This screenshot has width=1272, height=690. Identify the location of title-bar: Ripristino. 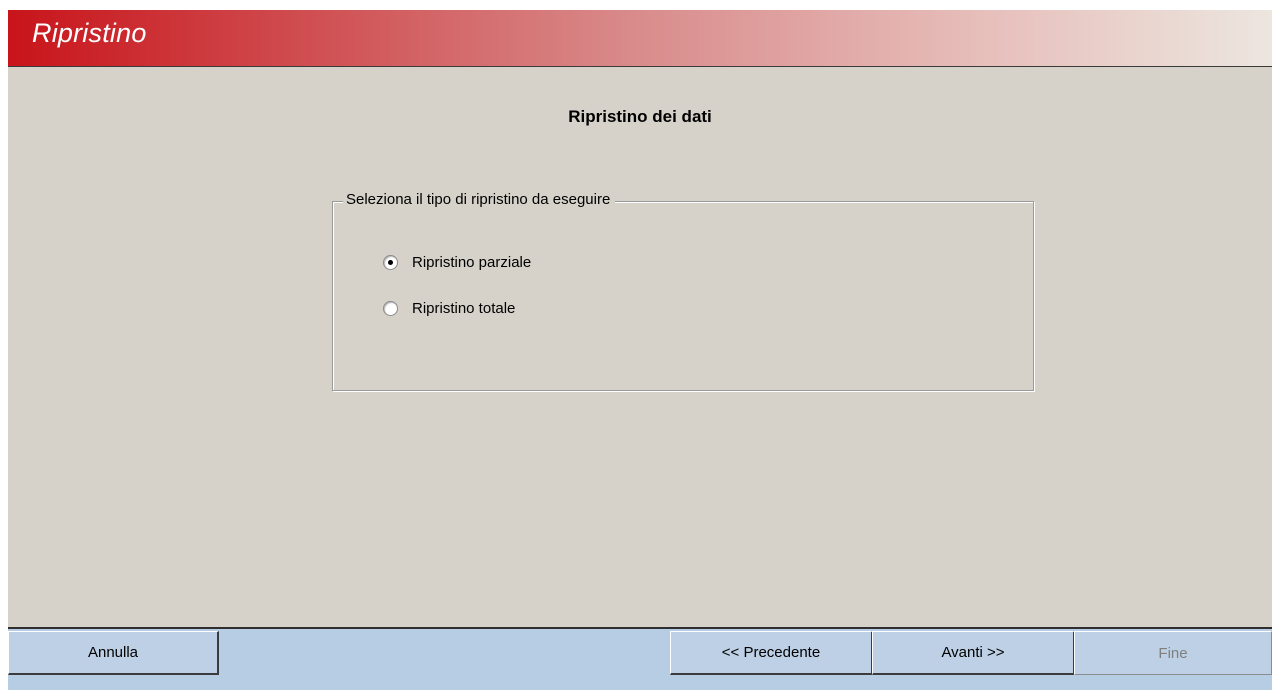
(640, 38).